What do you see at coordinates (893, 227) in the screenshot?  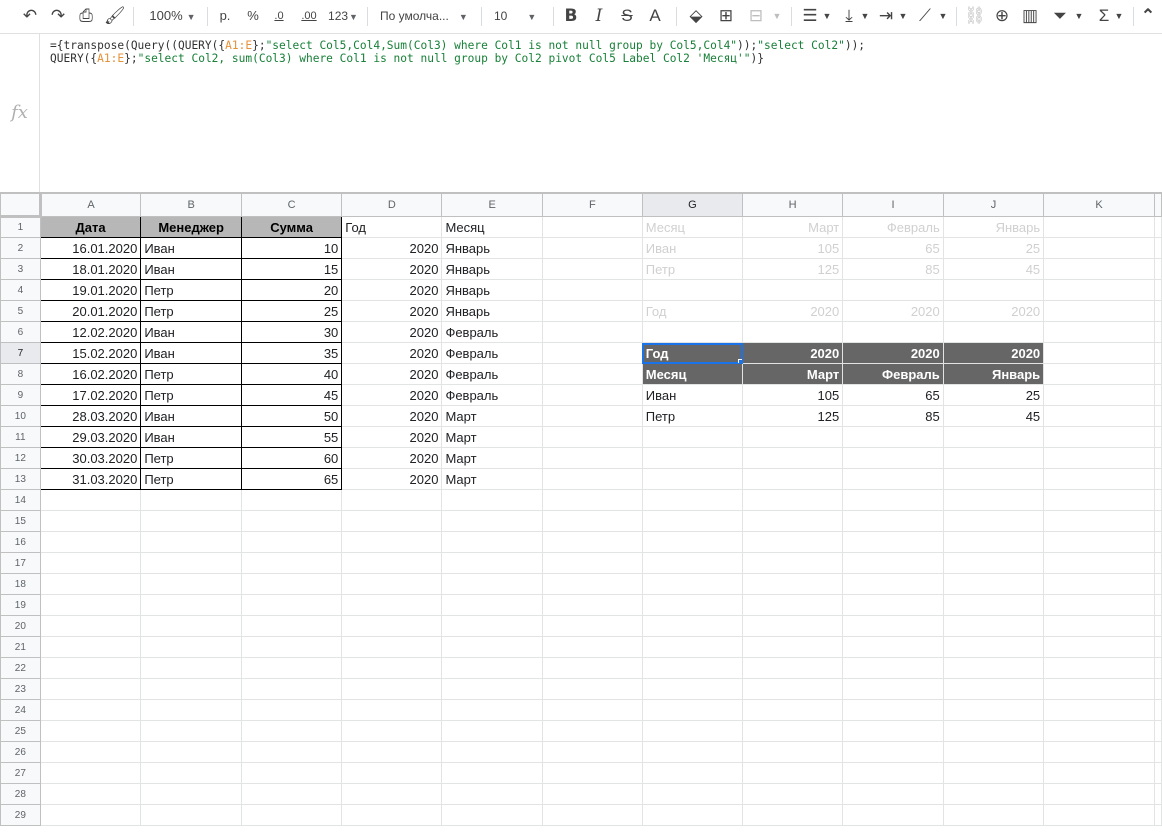 I see `cell: Февраль` at bounding box center [893, 227].